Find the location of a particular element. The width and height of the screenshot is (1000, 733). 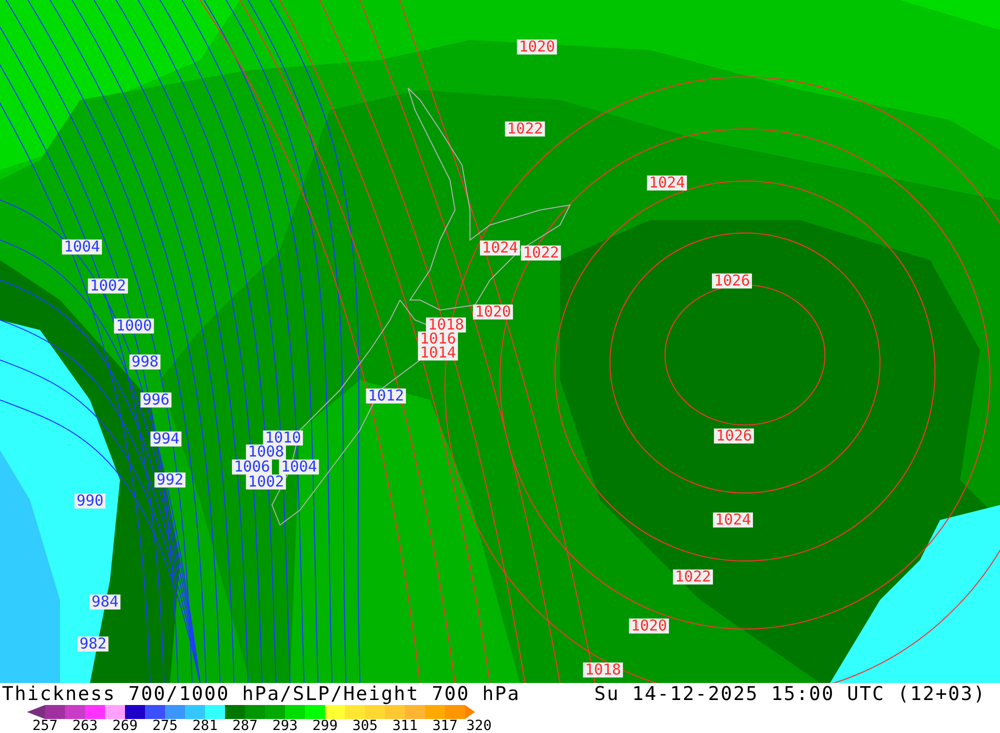

isobar-label: 1014 is located at coordinates (438, 353).